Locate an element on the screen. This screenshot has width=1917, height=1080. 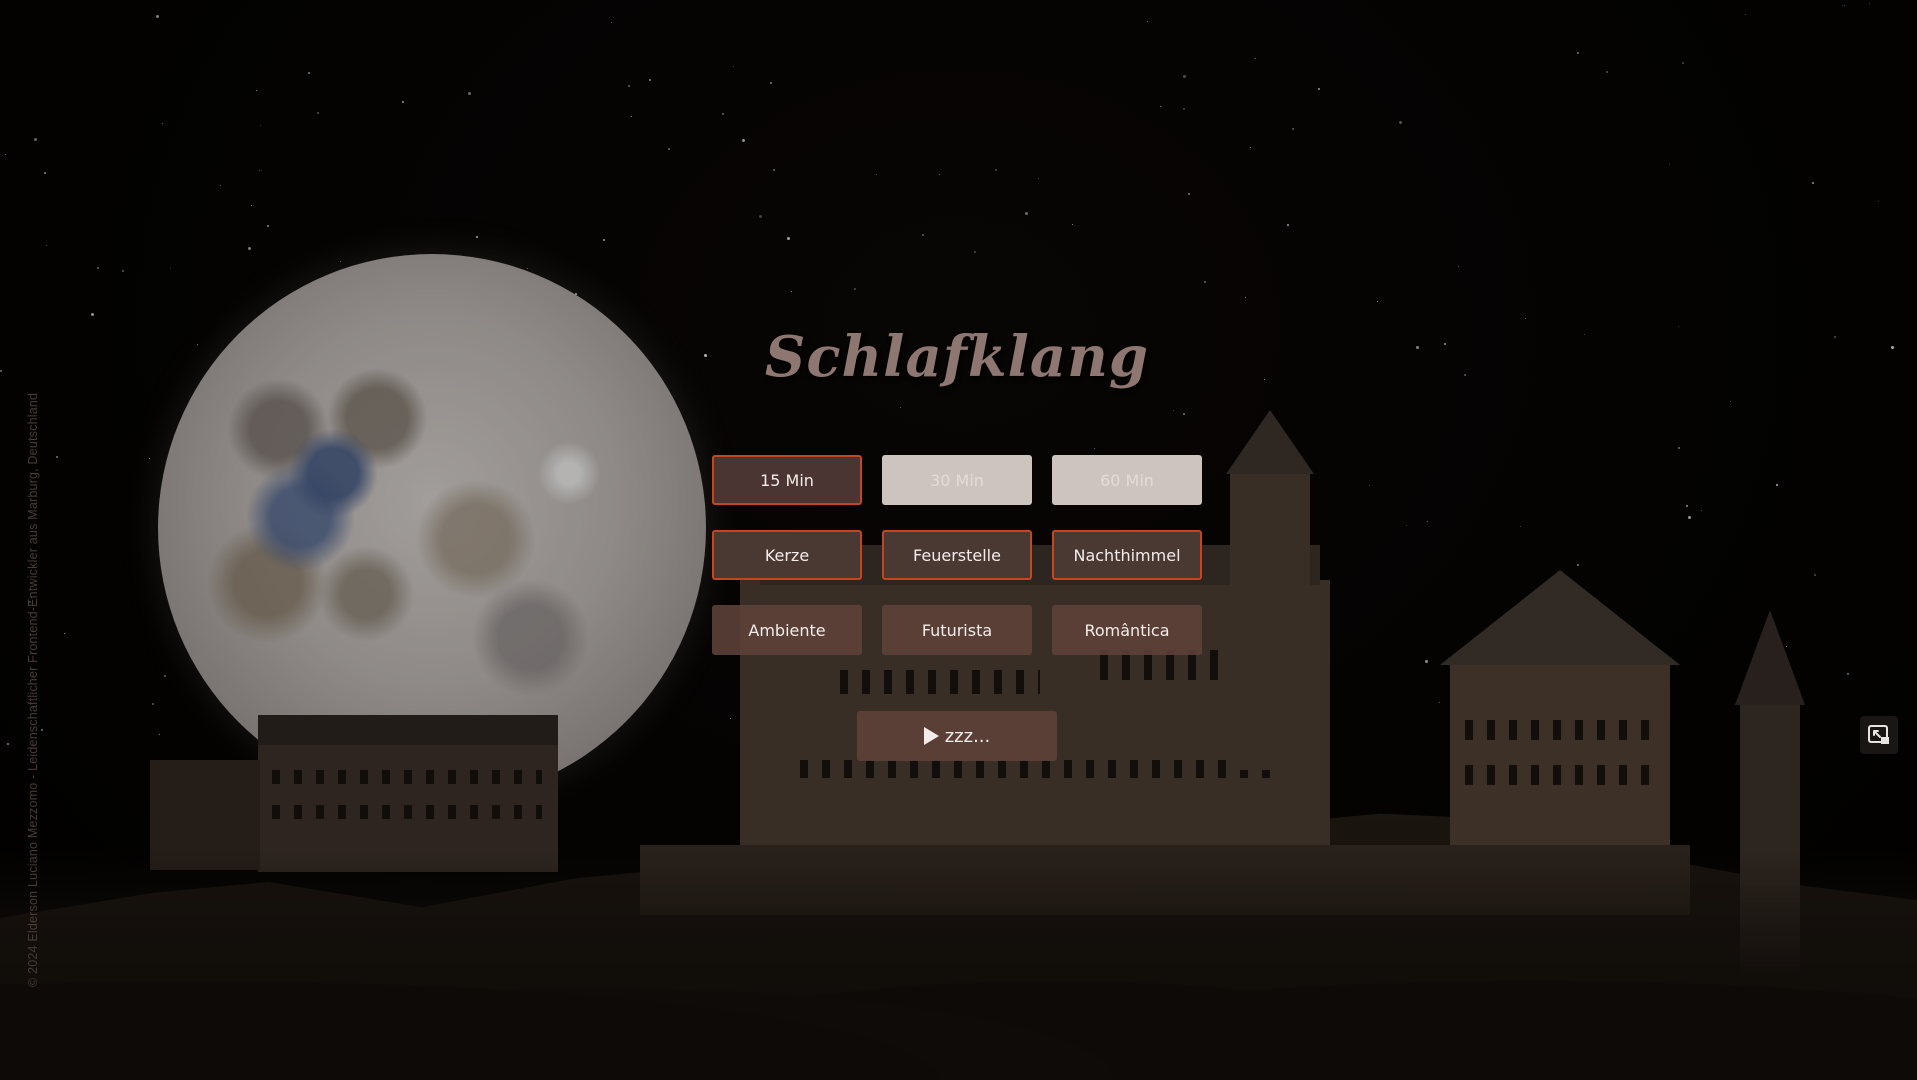
sound-kerze-button: Kerze is located at coordinates (787, 555).